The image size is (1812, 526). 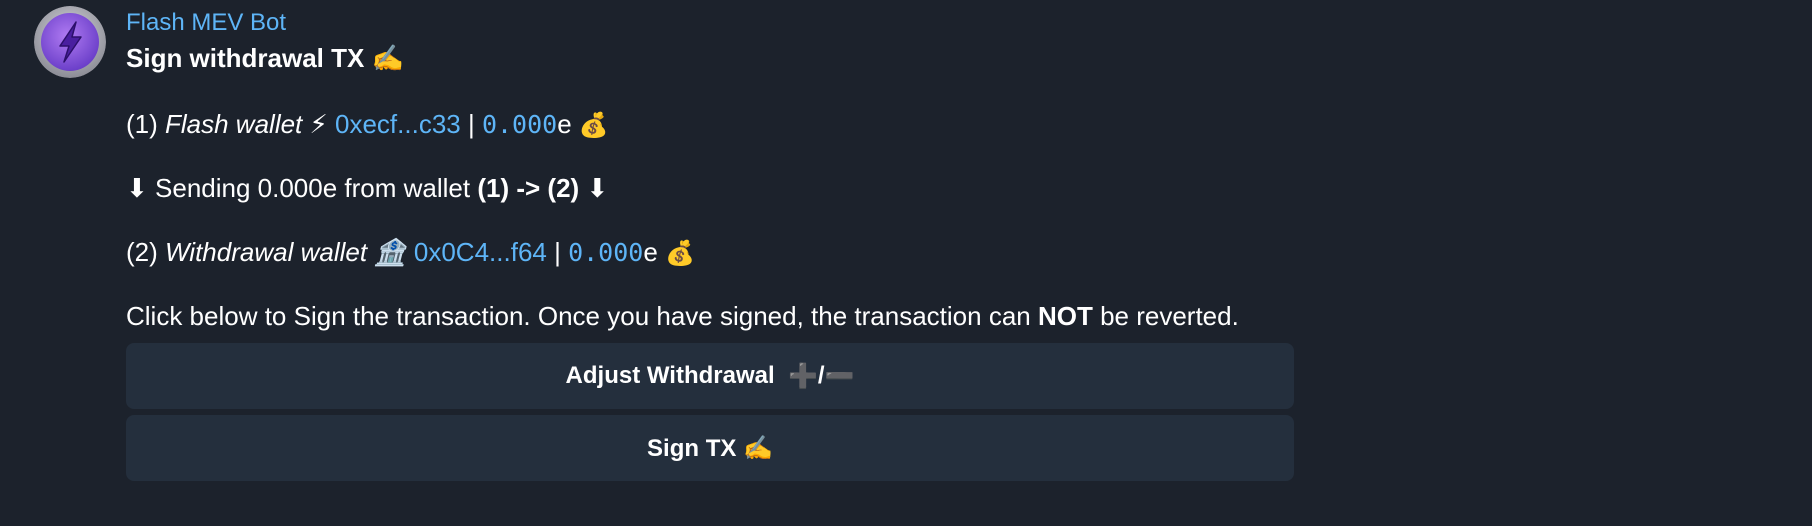 I want to click on flash-wallet-label: Flash wallet ⚡, so click(x=246, y=124).